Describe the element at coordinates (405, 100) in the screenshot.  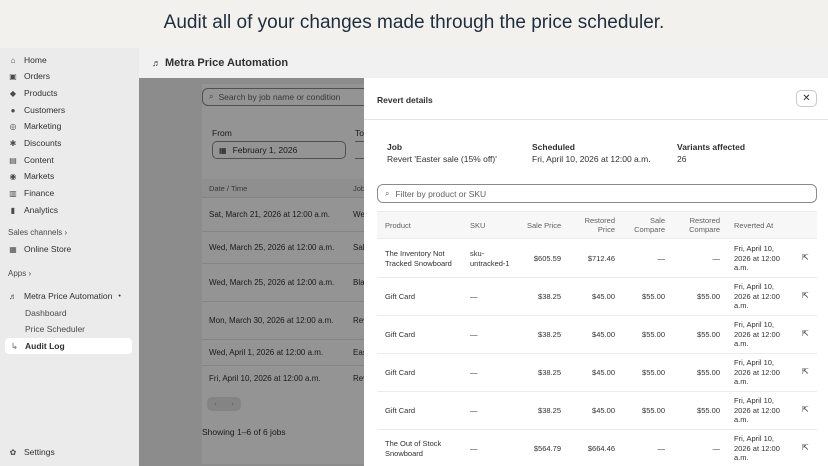
I see `panel-title: Revert details` at that location.